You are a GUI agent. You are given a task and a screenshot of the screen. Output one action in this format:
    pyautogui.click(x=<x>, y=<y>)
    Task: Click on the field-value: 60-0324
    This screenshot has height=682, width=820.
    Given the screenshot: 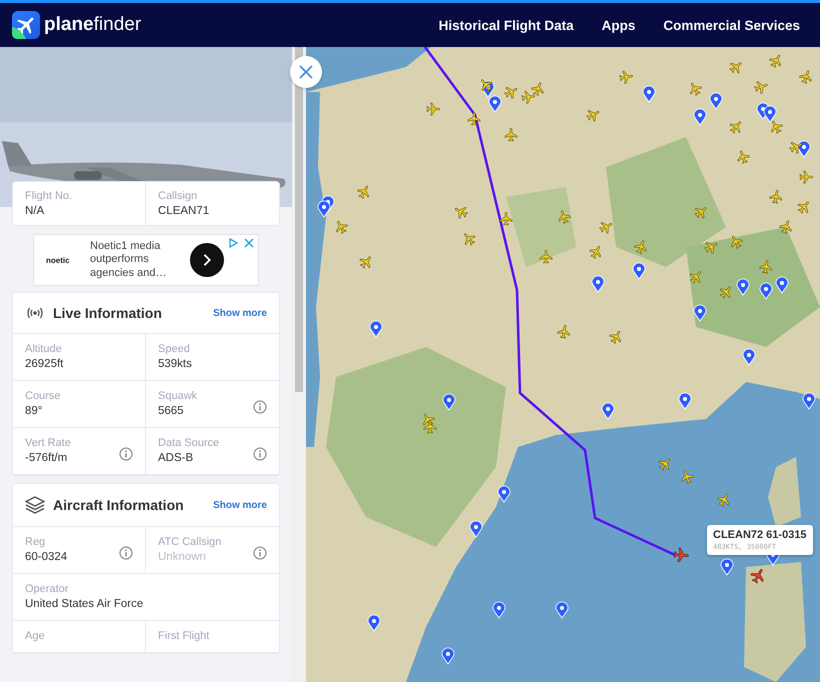 What is the action you would take?
    pyautogui.click(x=46, y=557)
    